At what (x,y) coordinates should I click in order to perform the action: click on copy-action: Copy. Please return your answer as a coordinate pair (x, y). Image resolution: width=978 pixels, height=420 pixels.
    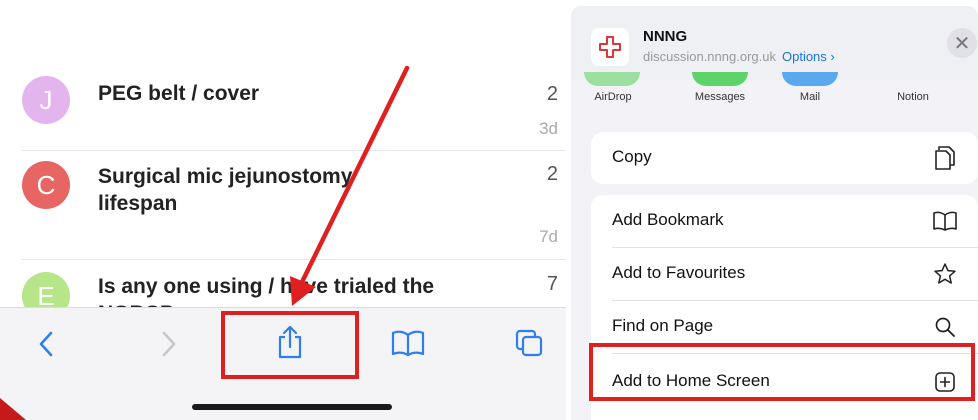
    Looking at the image, I should click on (784, 158).